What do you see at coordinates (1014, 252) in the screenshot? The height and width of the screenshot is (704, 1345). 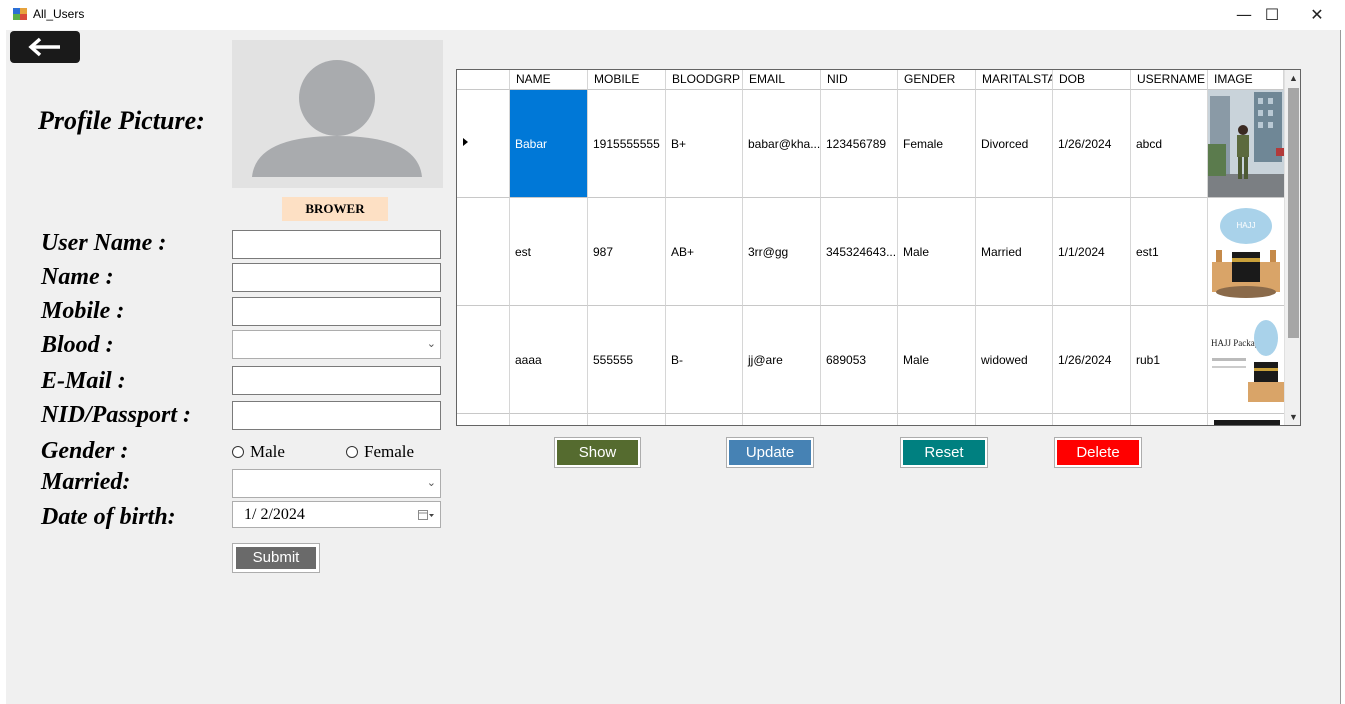 I see `table-cell-marital: Married` at bounding box center [1014, 252].